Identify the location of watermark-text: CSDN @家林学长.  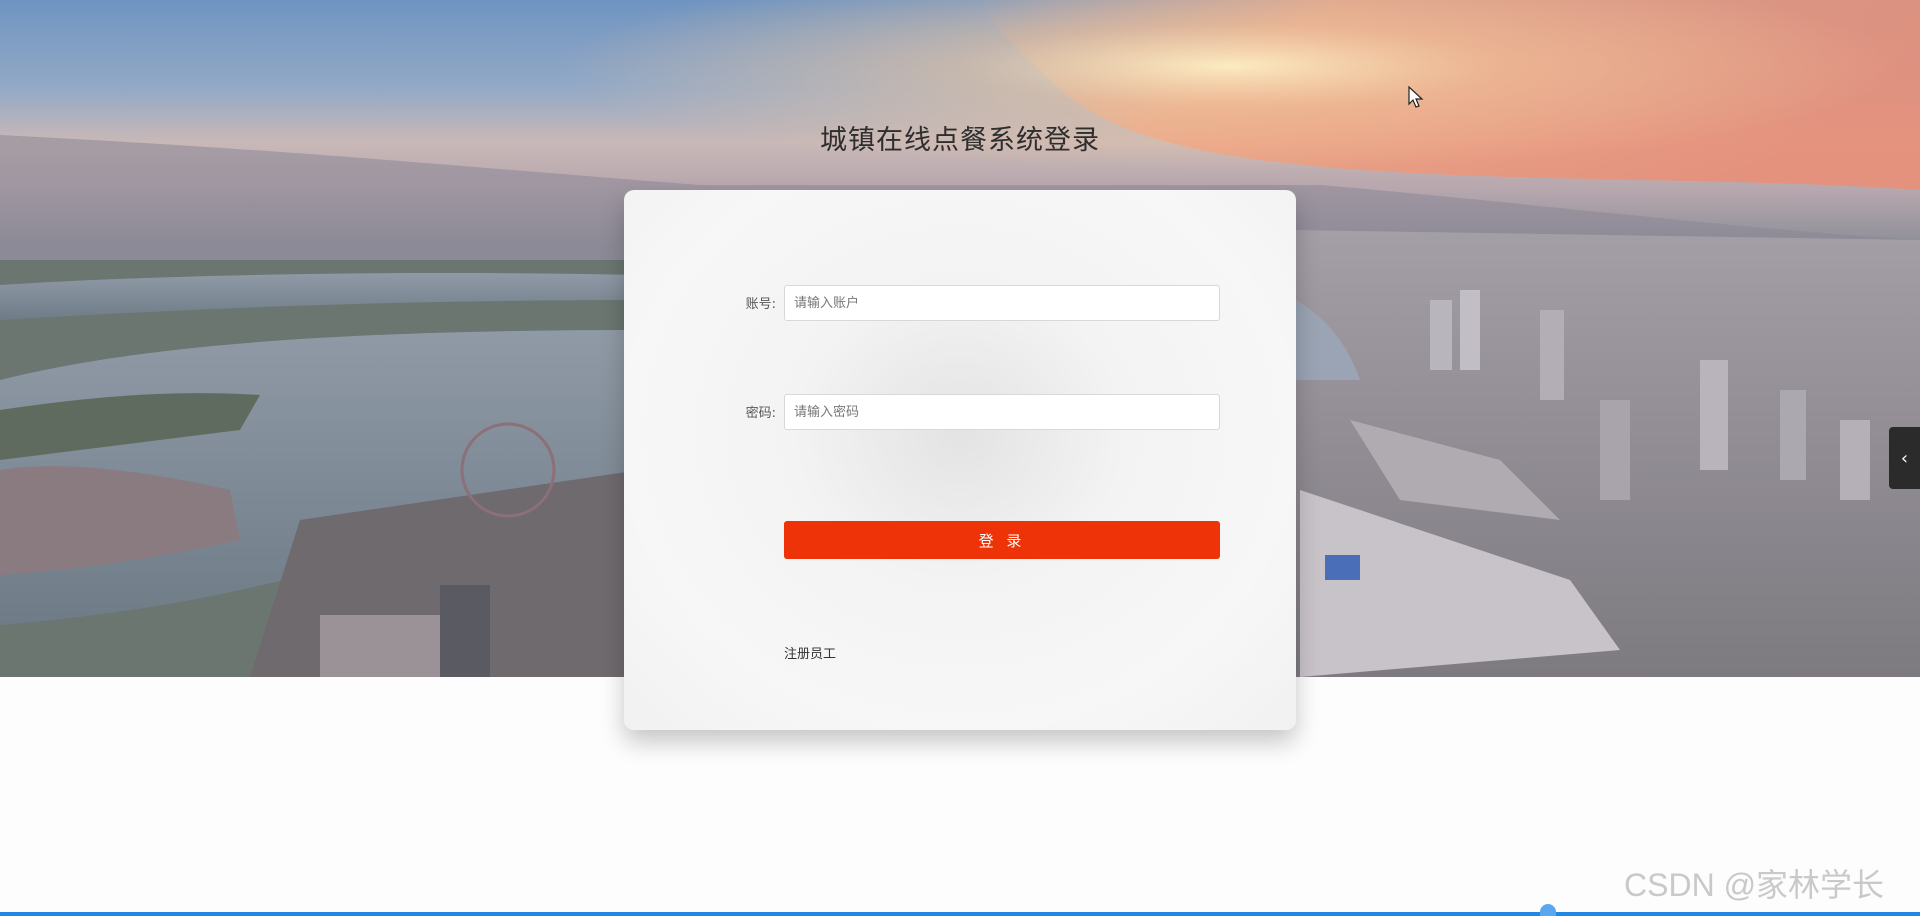
(1754, 885).